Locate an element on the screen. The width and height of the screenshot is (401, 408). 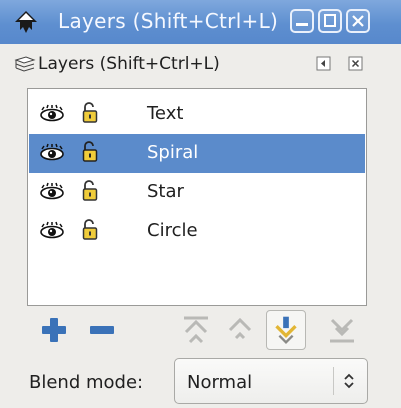
close-icon is located at coordinates (358, 21).